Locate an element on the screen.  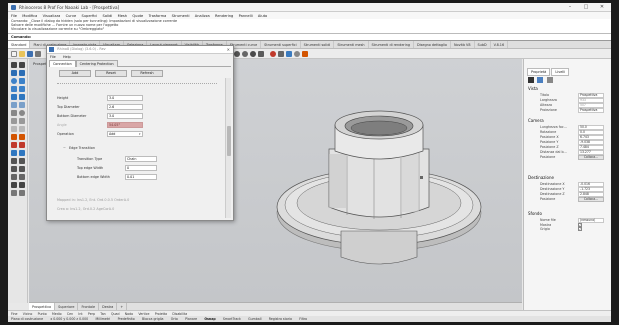
box-icon is located at coordinates (14, 113).